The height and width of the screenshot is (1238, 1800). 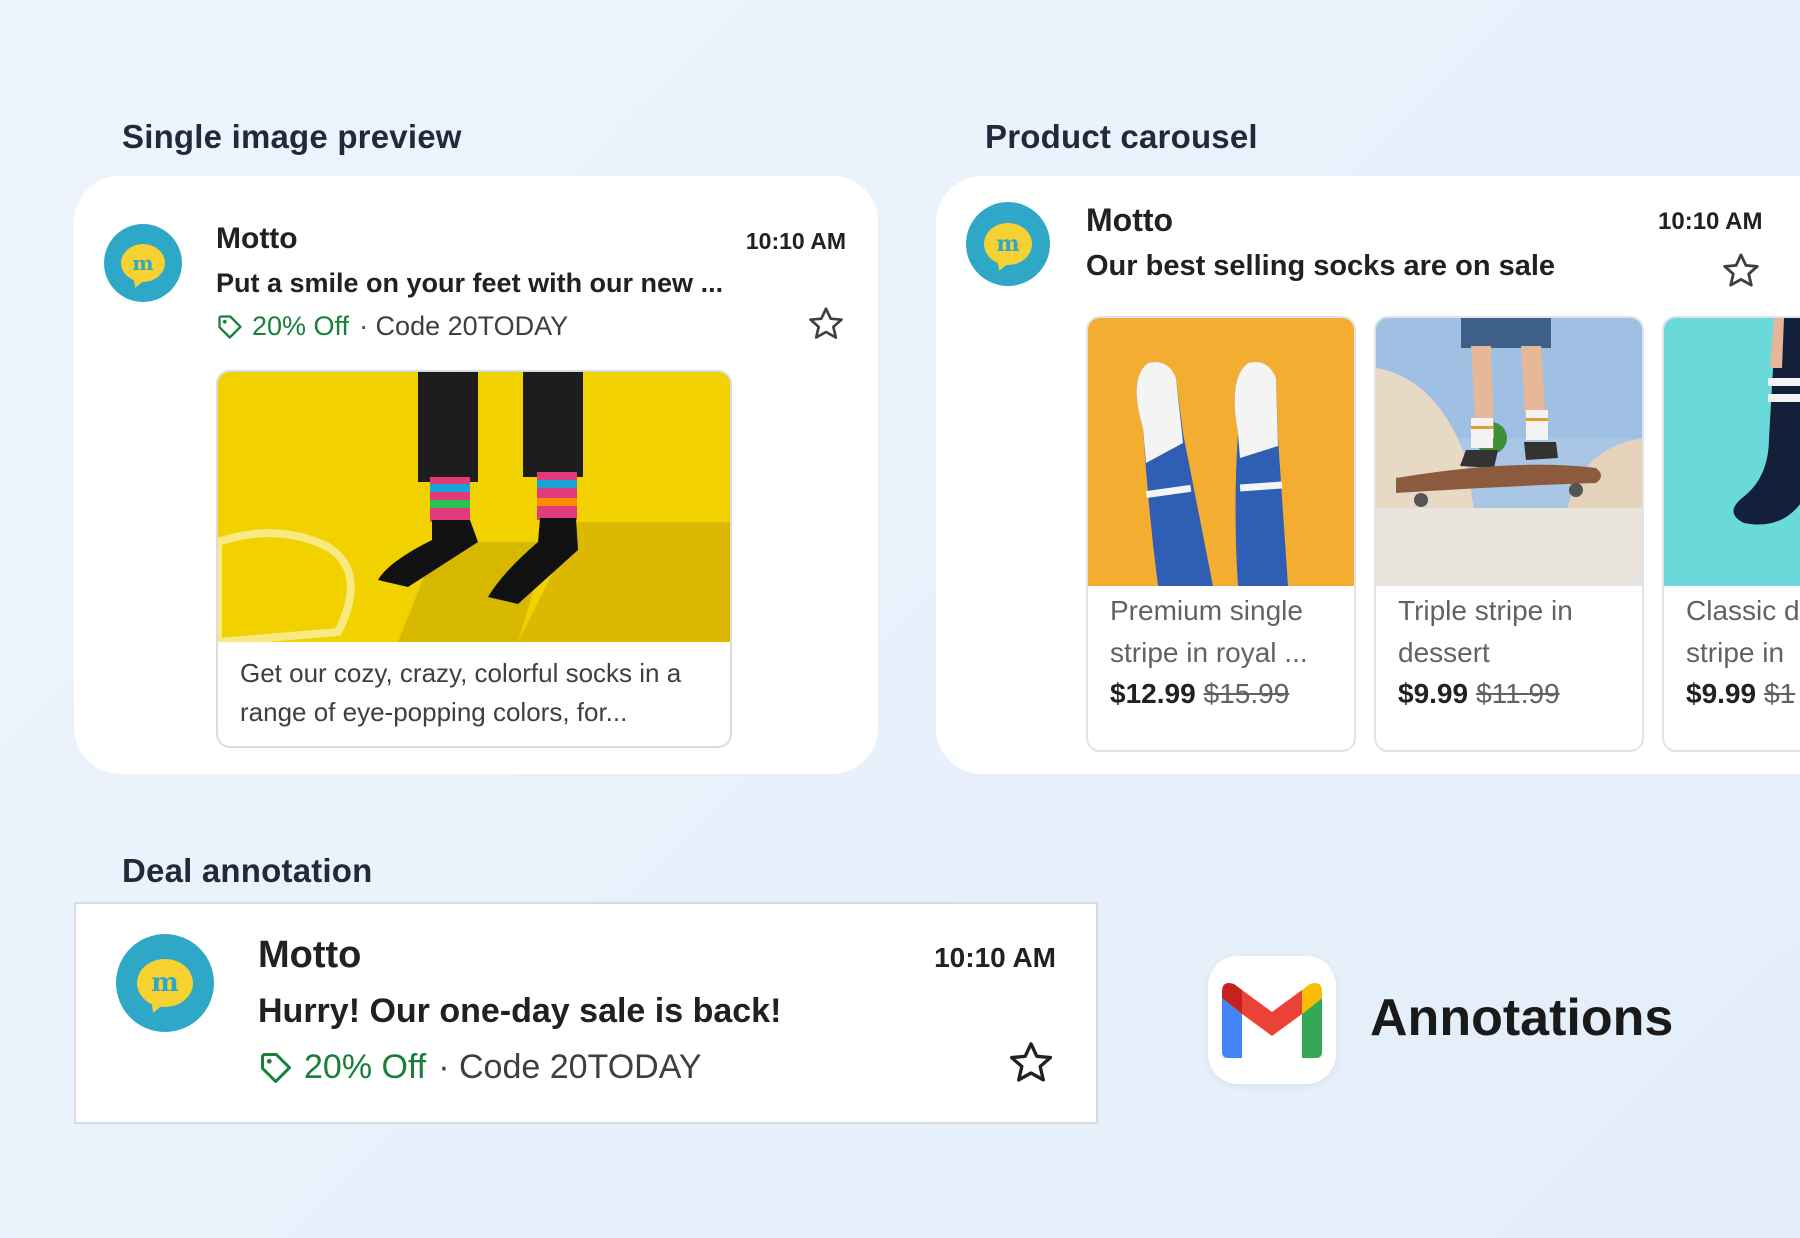 I want to click on sale-price: $12.99, so click(x=1153, y=693).